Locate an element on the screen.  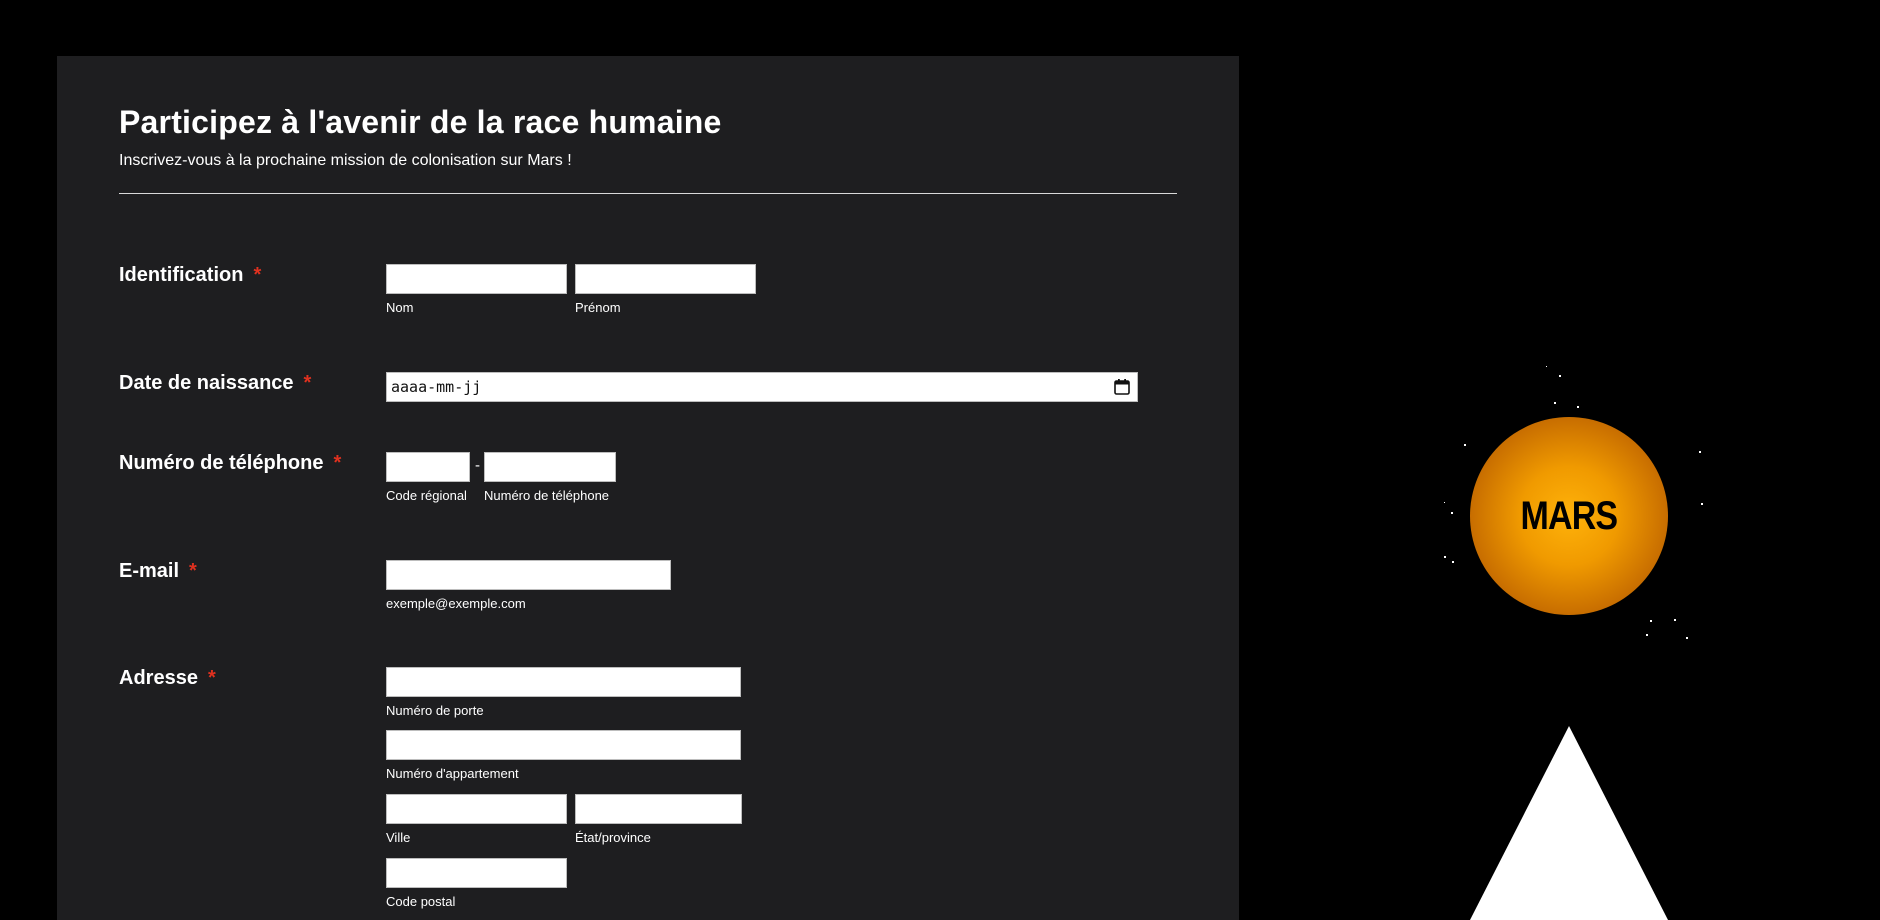
birthdate-label: Date de naissance * is located at coordinates (215, 383).